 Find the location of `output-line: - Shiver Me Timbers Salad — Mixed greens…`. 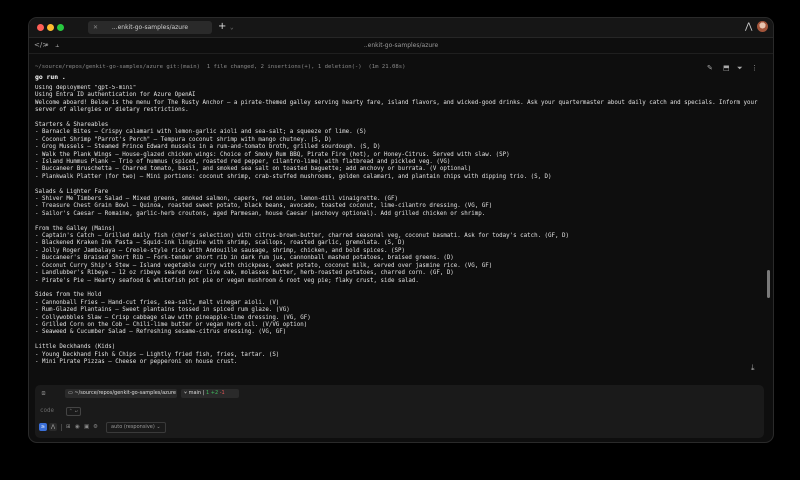

output-line: - Shiver Me Timbers Salad — Mixed greens… is located at coordinates (216, 199).